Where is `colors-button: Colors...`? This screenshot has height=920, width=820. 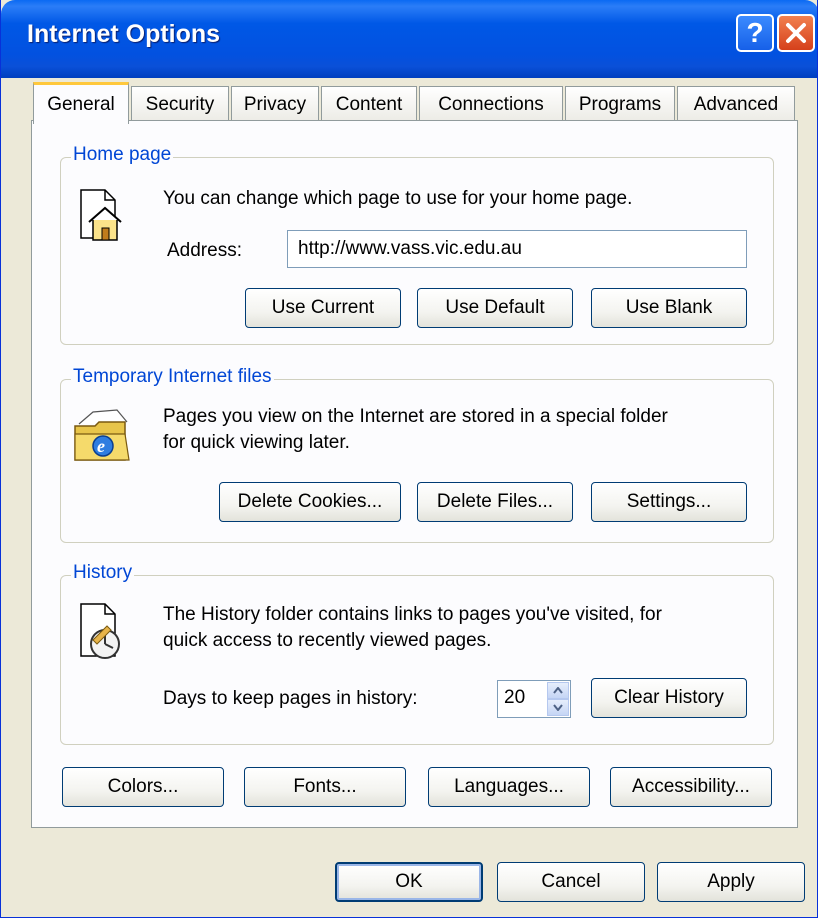
colors-button: Colors... is located at coordinates (143, 787).